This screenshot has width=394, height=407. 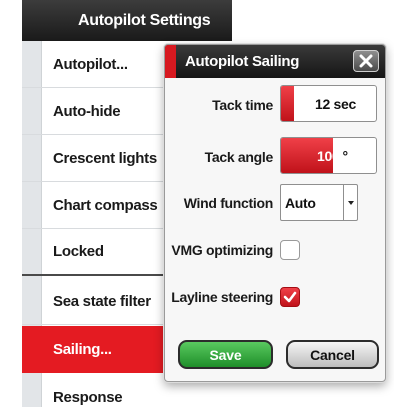 I want to click on checkmark-icon, so click(x=290, y=297).